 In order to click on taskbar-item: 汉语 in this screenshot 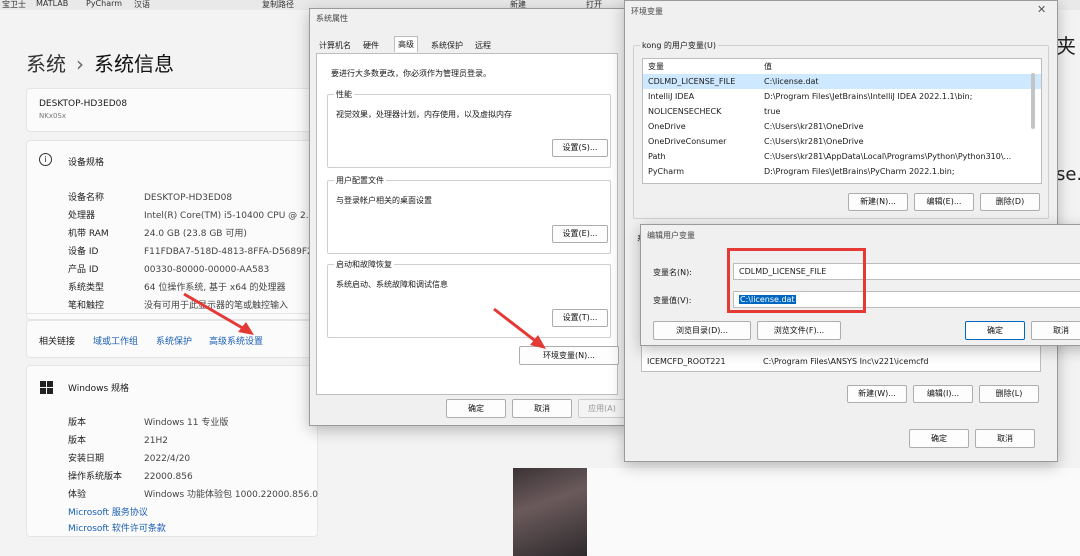, I will do `click(142, 5)`.